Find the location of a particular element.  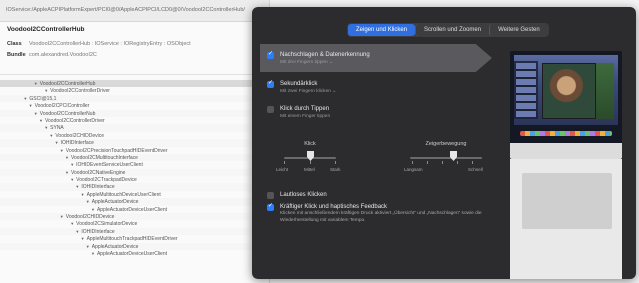

tree-row-label: AppleActuatorDeviceUserClient is located at coordinates (132, 209).